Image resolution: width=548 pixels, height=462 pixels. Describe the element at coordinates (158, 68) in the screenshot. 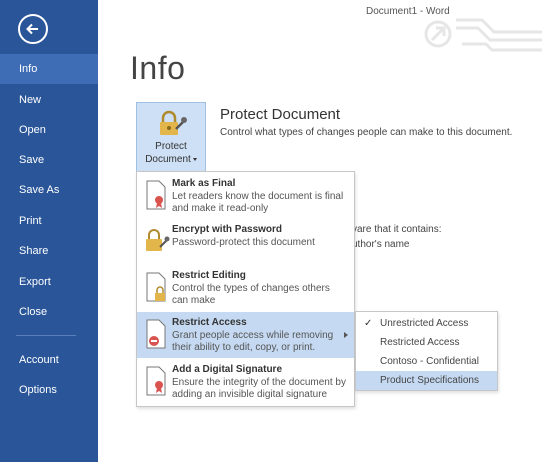

I see `page-title: Info` at that location.